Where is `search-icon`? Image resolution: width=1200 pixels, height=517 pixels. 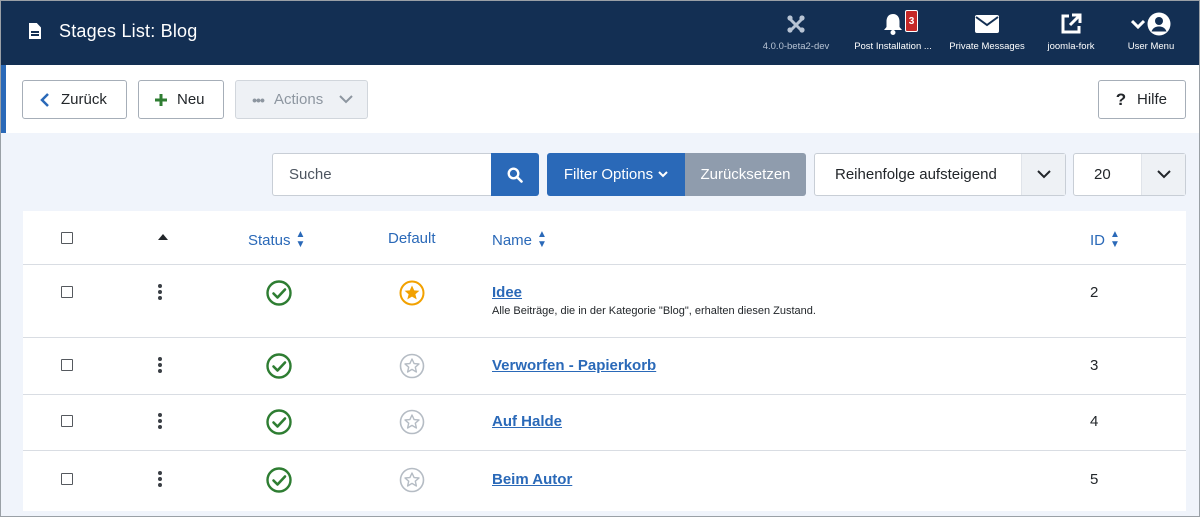 search-icon is located at coordinates (515, 174).